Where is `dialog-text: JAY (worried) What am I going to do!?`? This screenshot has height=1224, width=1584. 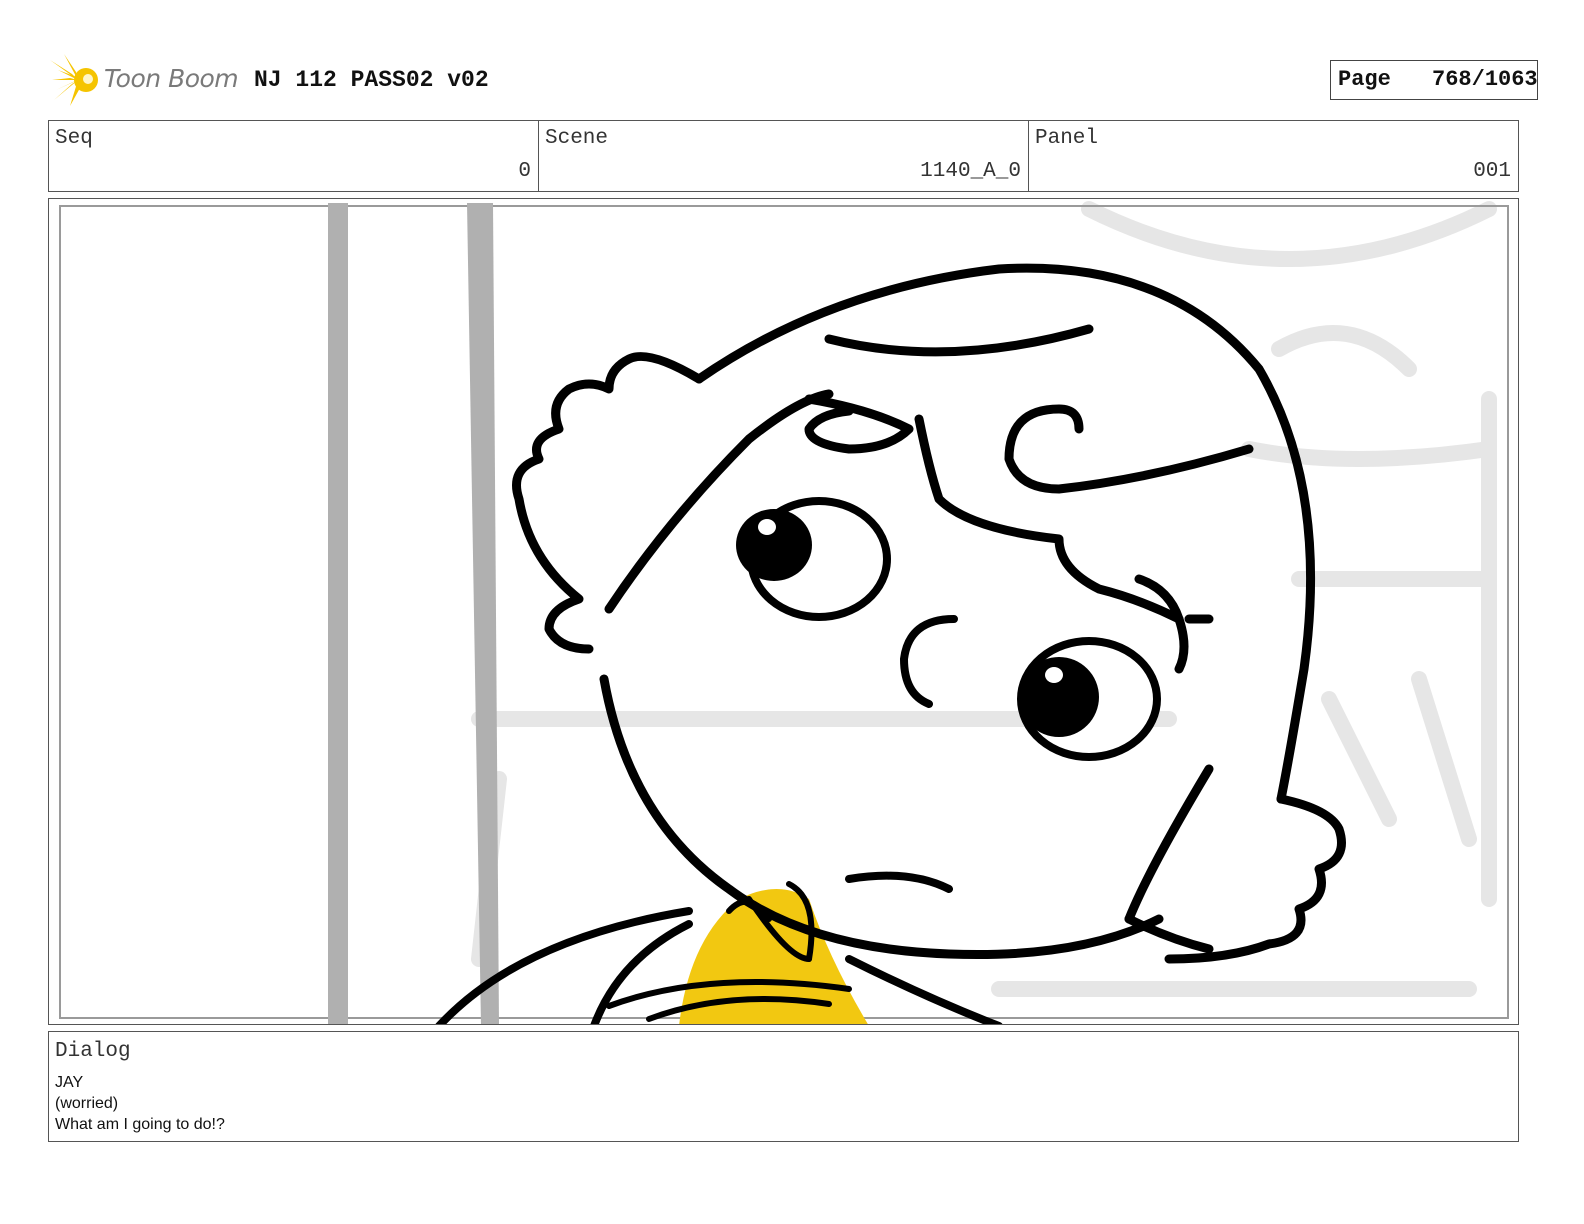
dialog-text: JAY (worried) What am I going to do!? is located at coordinates (140, 1103).